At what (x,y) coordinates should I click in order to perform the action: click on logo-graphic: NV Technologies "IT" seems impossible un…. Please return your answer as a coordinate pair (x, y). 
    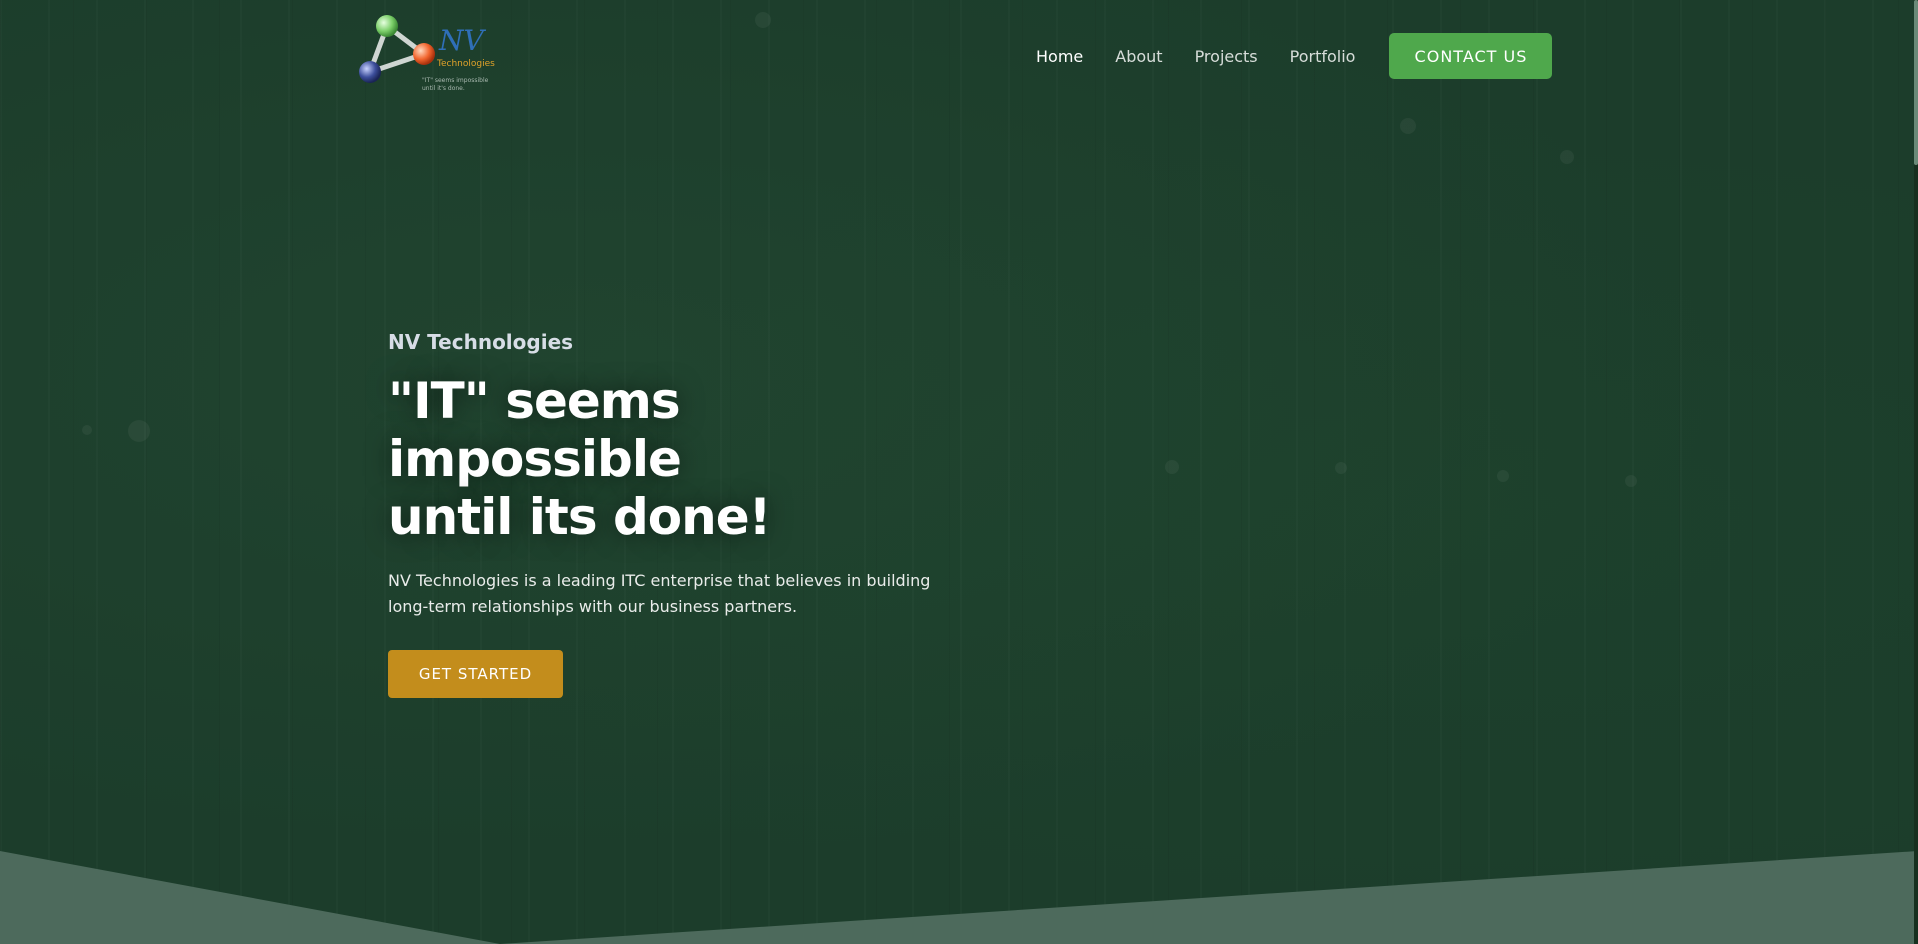
    Looking at the image, I should click on (427, 53).